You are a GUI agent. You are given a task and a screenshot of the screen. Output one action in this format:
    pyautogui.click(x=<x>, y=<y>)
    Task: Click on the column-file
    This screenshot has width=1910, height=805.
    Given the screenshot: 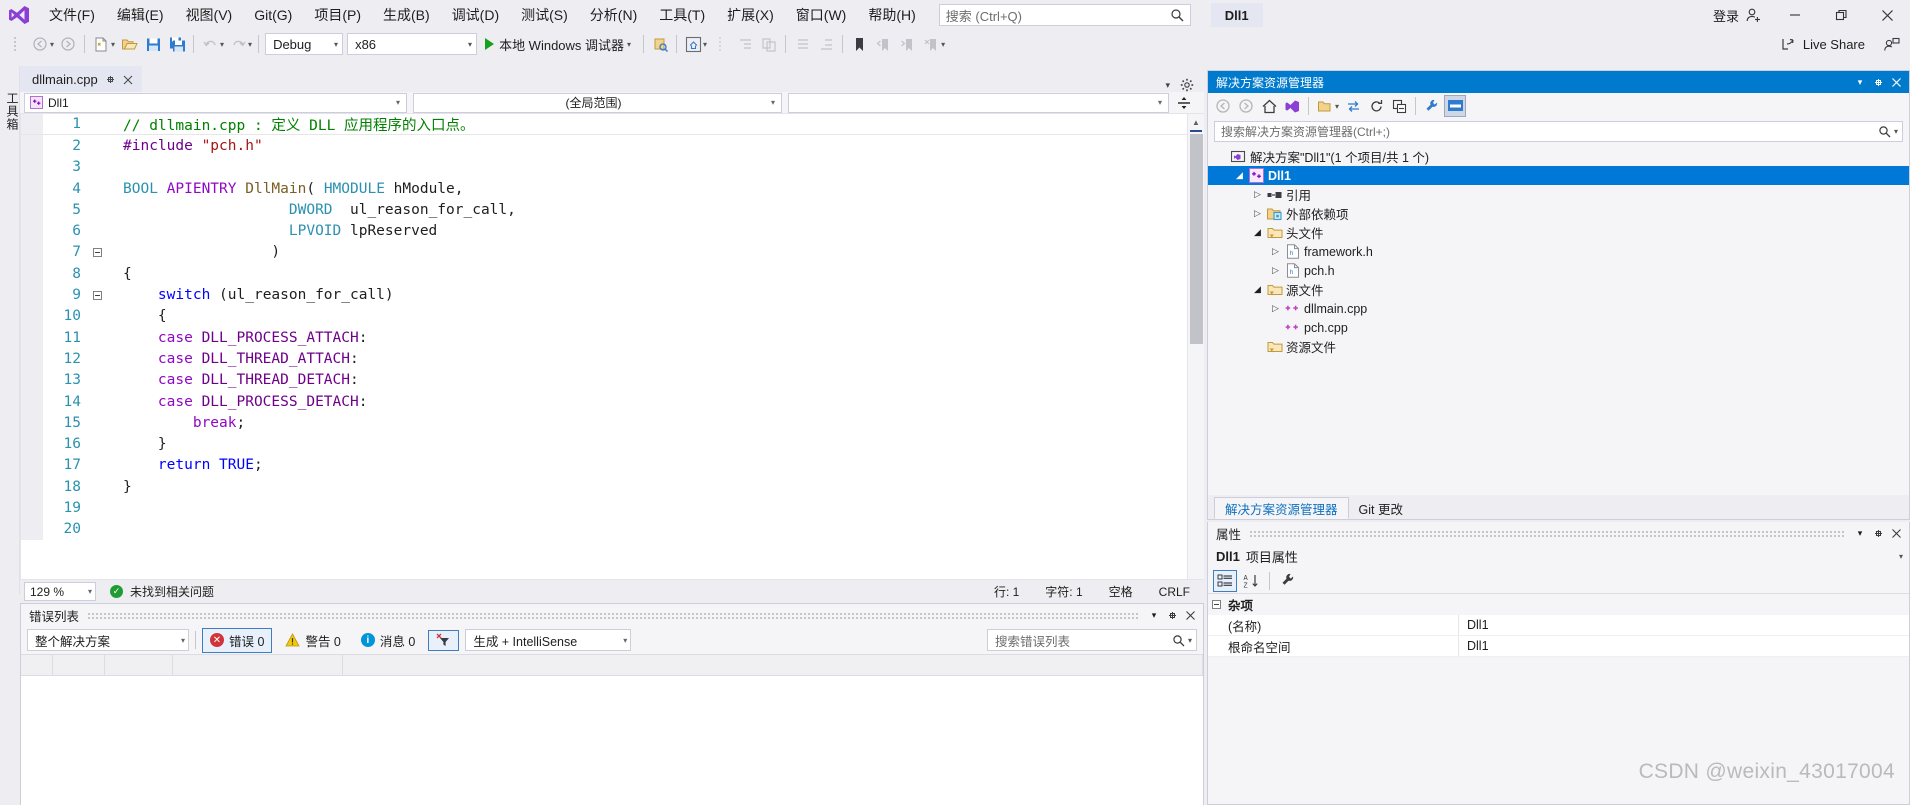 What is the action you would take?
    pyautogui.click(x=773, y=665)
    